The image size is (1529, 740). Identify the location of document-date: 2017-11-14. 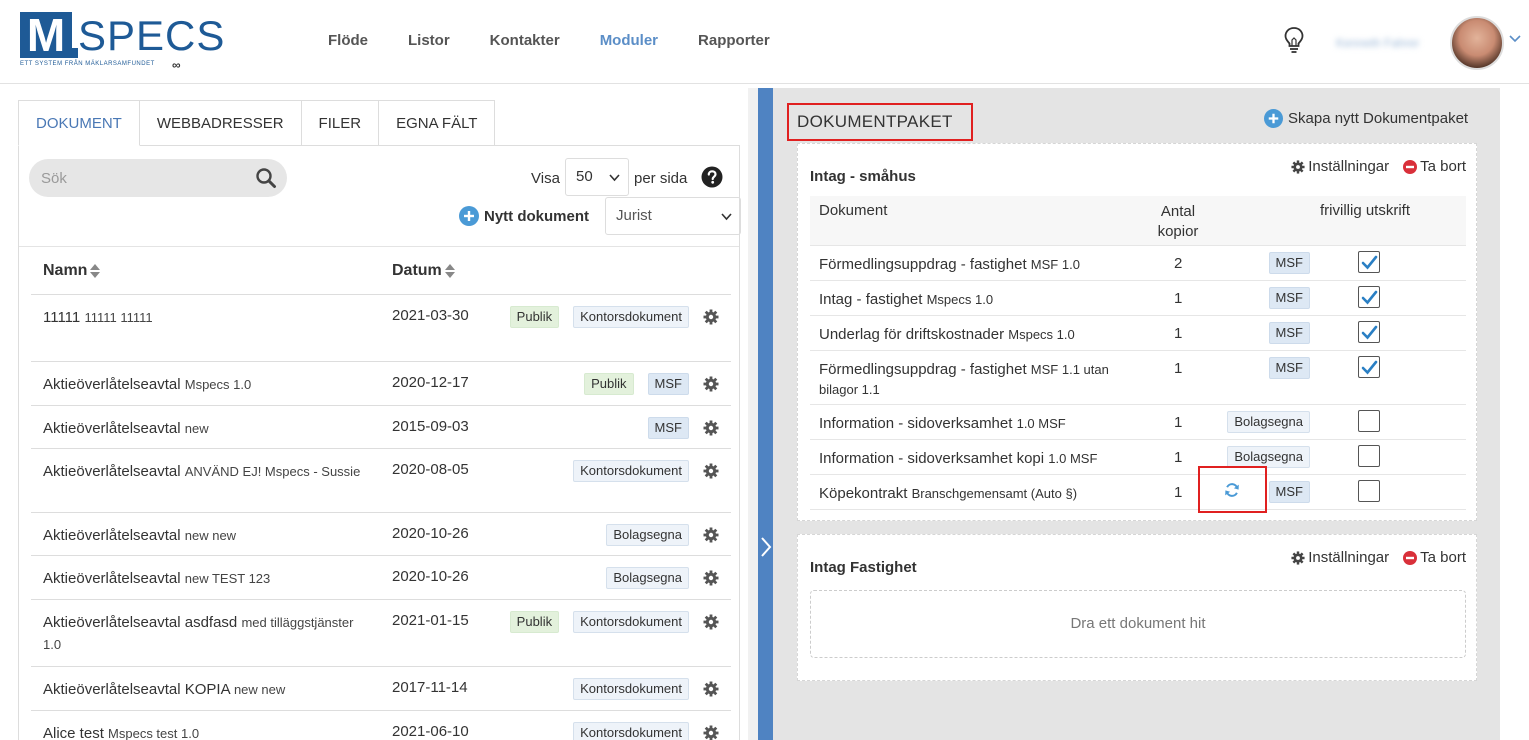
(430, 687).